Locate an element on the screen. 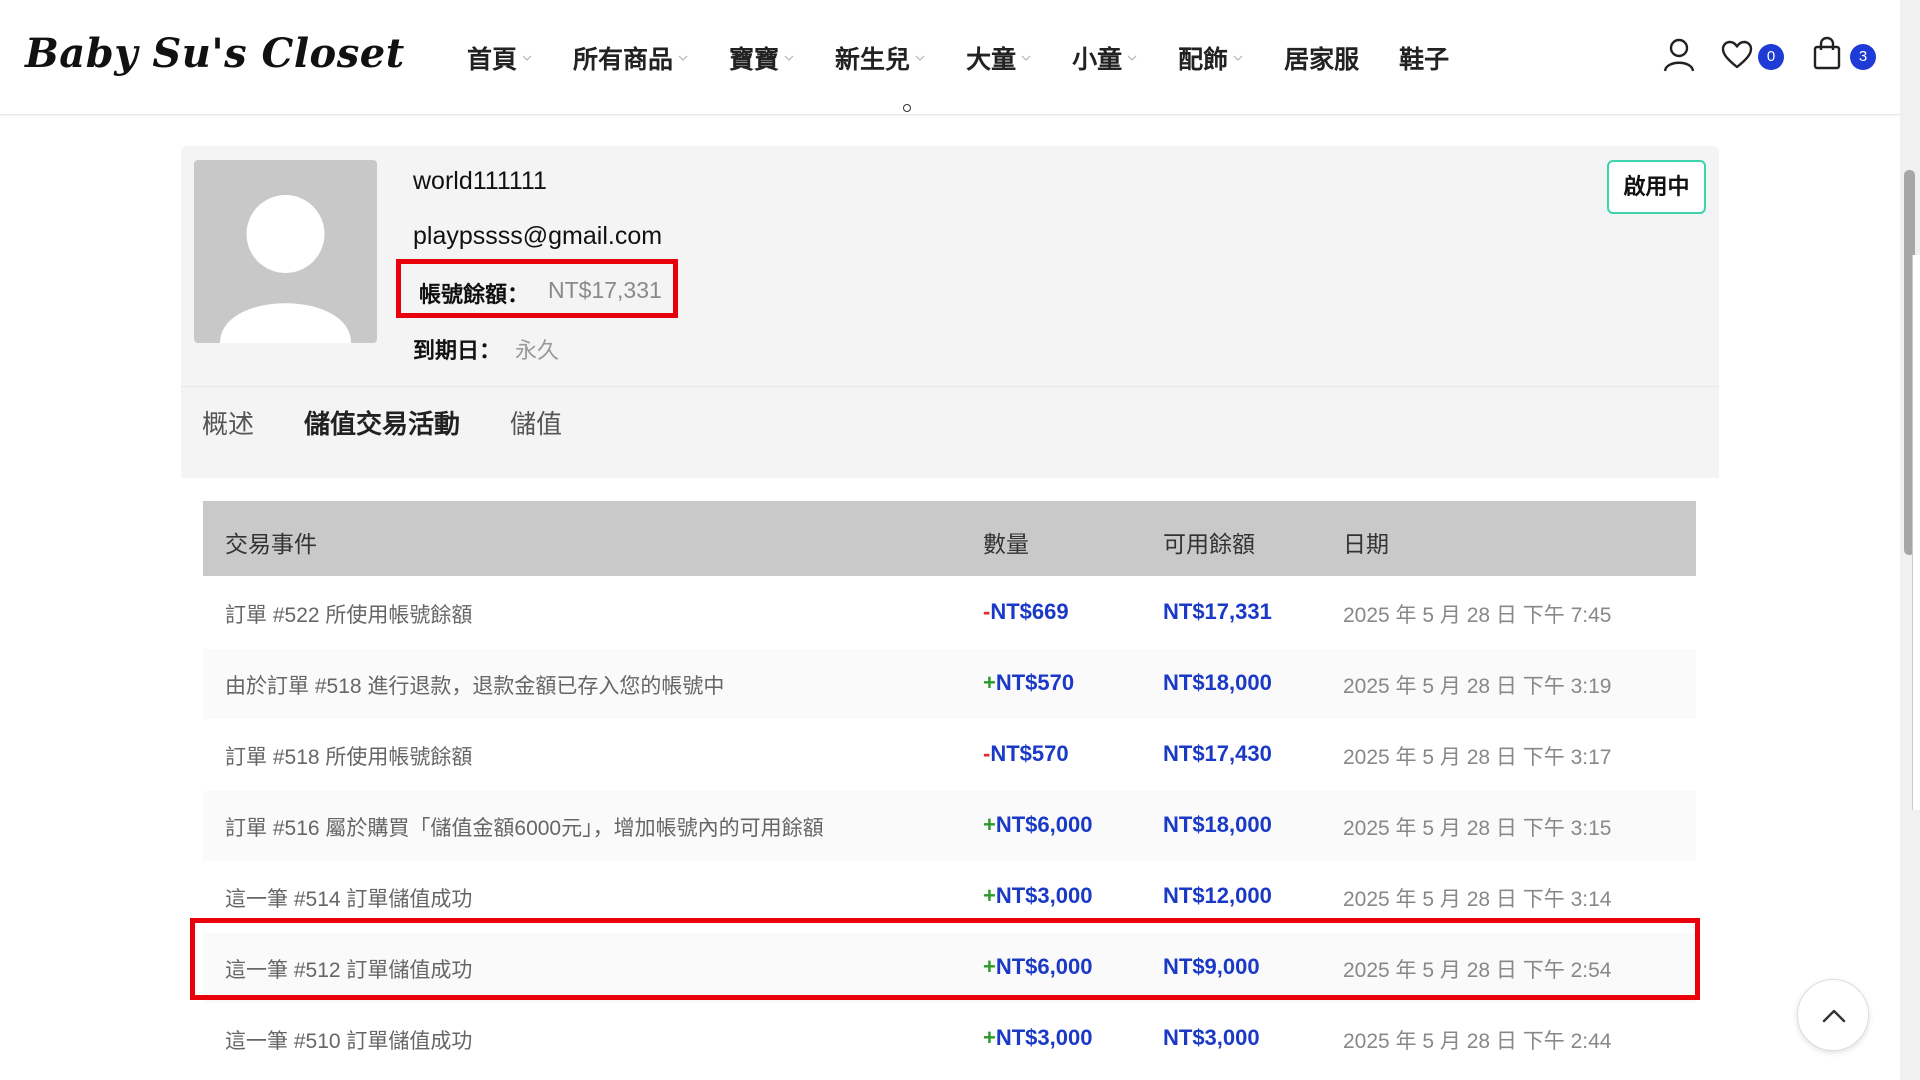 This screenshot has height=1080, width=1920. tab-top-up: 儲值 is located at coordinates (536, 422).